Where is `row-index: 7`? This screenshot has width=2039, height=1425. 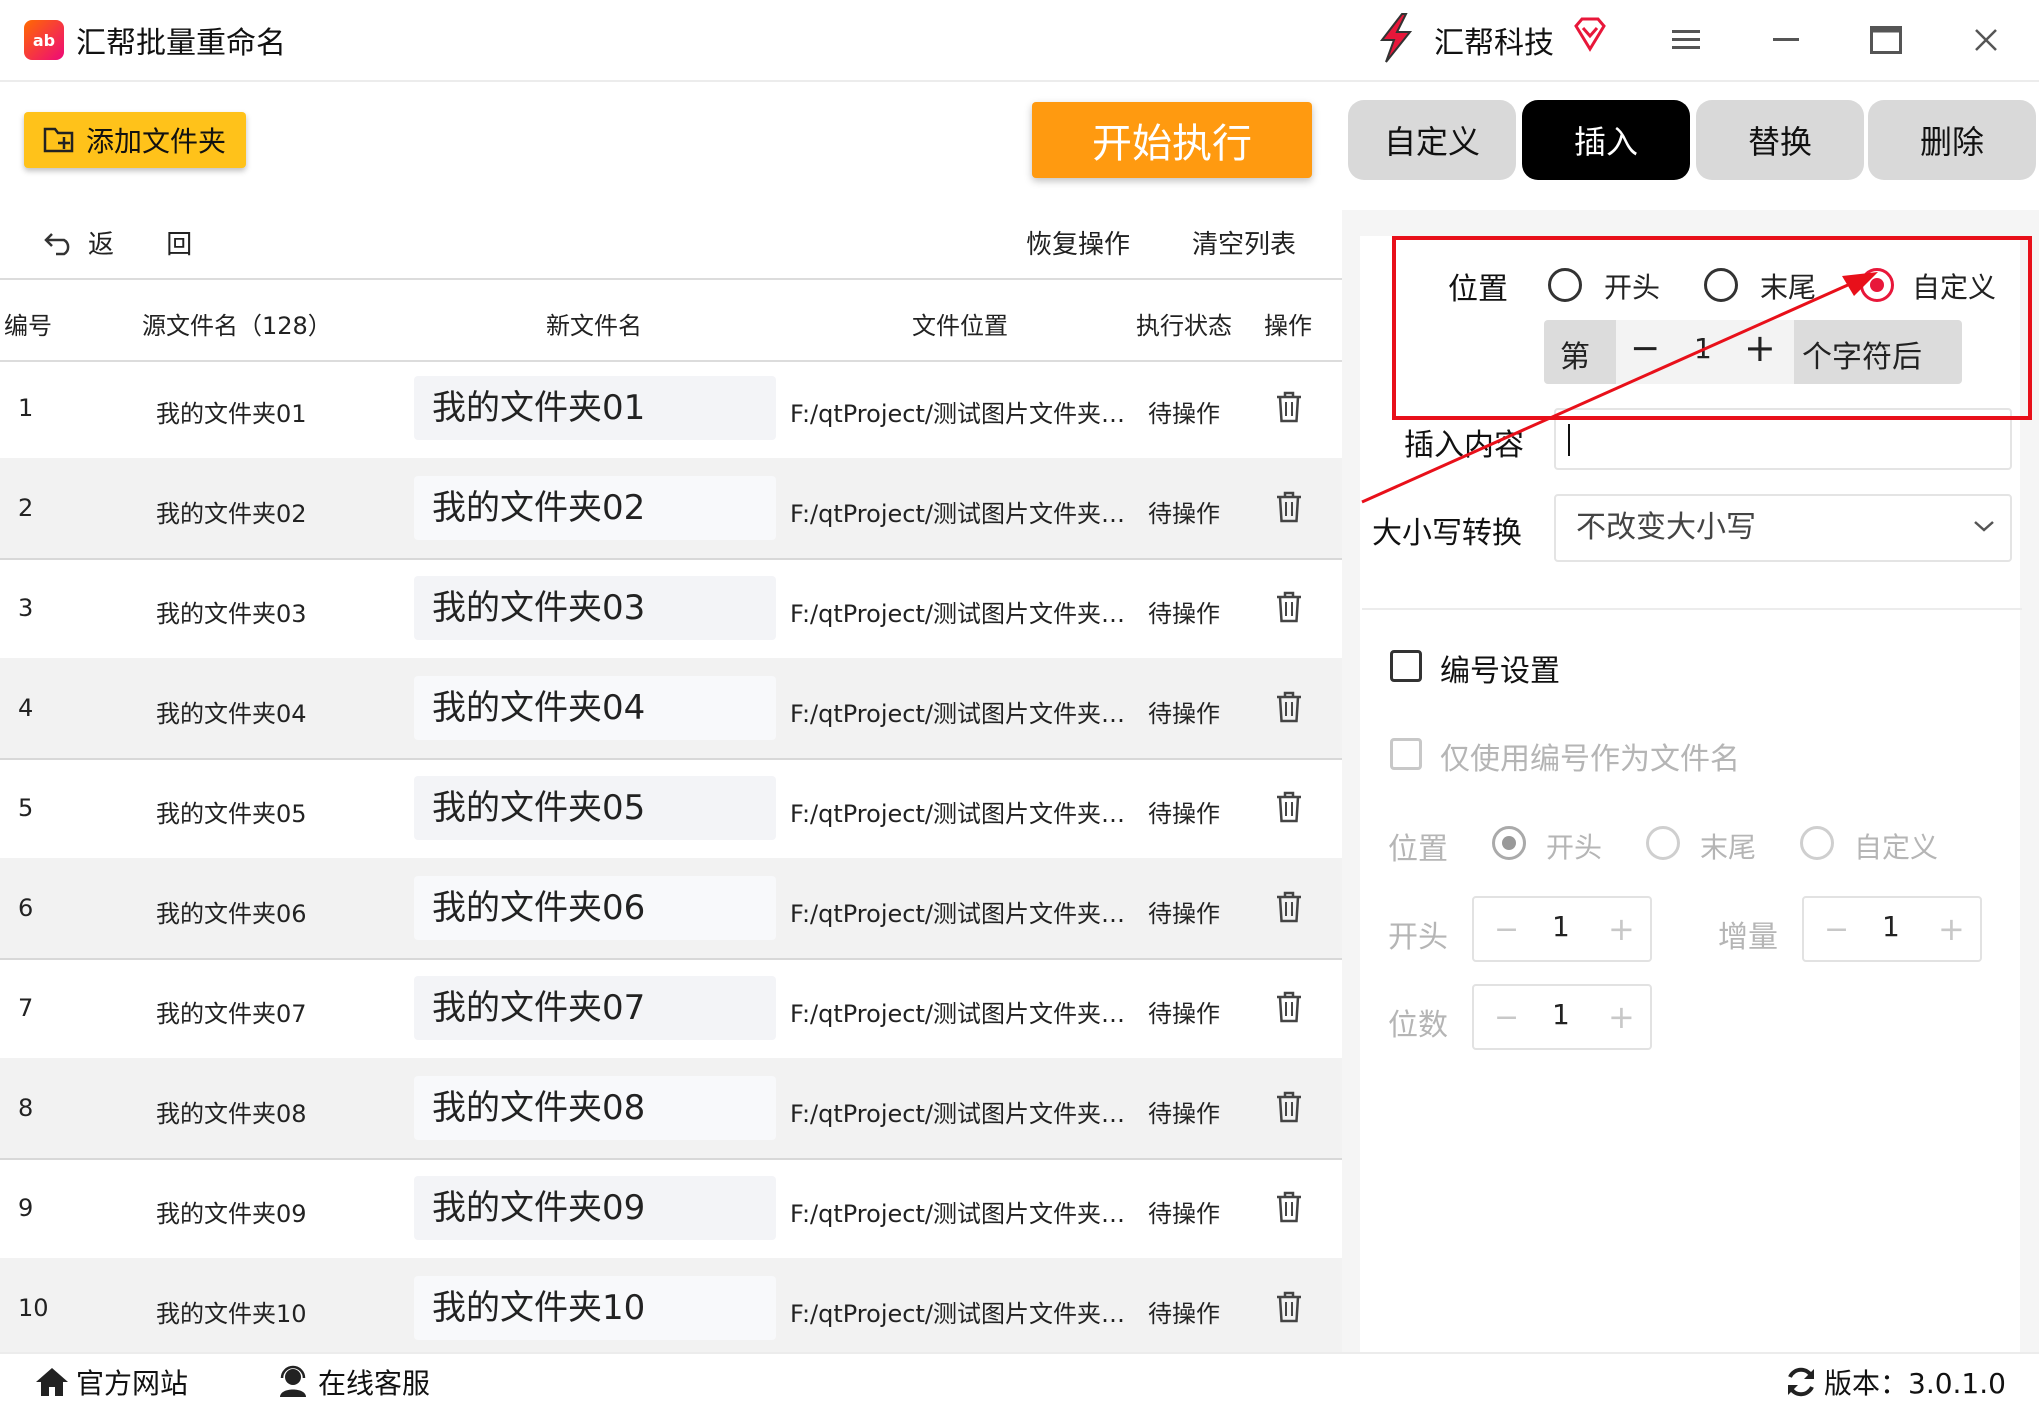
row-index: 7 is located at coordinates (26, 1008).